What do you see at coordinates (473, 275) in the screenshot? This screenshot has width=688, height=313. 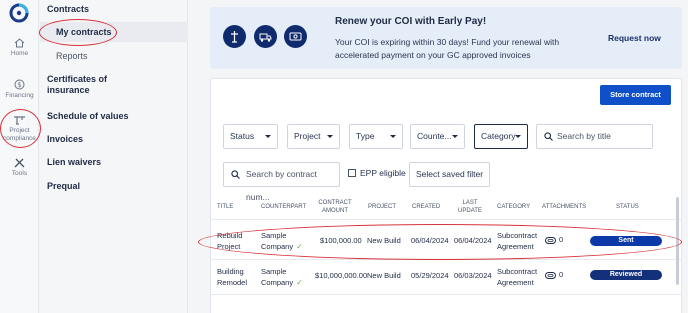 I see `row2-updated: 06/03/2024` at bounding box center [473, 275].